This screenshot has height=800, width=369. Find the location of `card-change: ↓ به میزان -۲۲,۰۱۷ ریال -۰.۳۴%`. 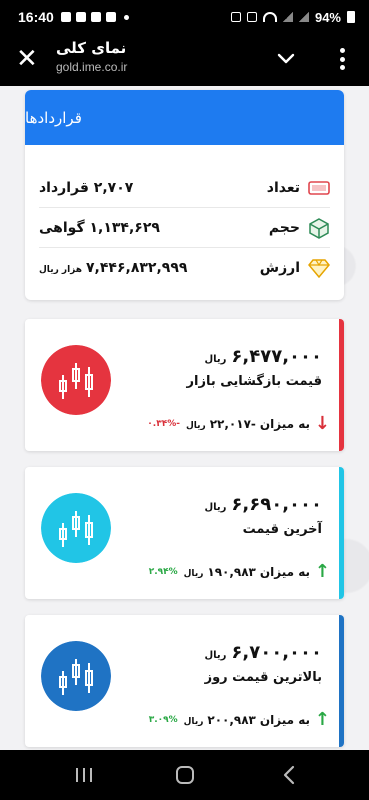

card-change: ↓ به میزان -۲۲,۰۱۷ ریال -۰.۳۴% is located at coordinates (238, 423).